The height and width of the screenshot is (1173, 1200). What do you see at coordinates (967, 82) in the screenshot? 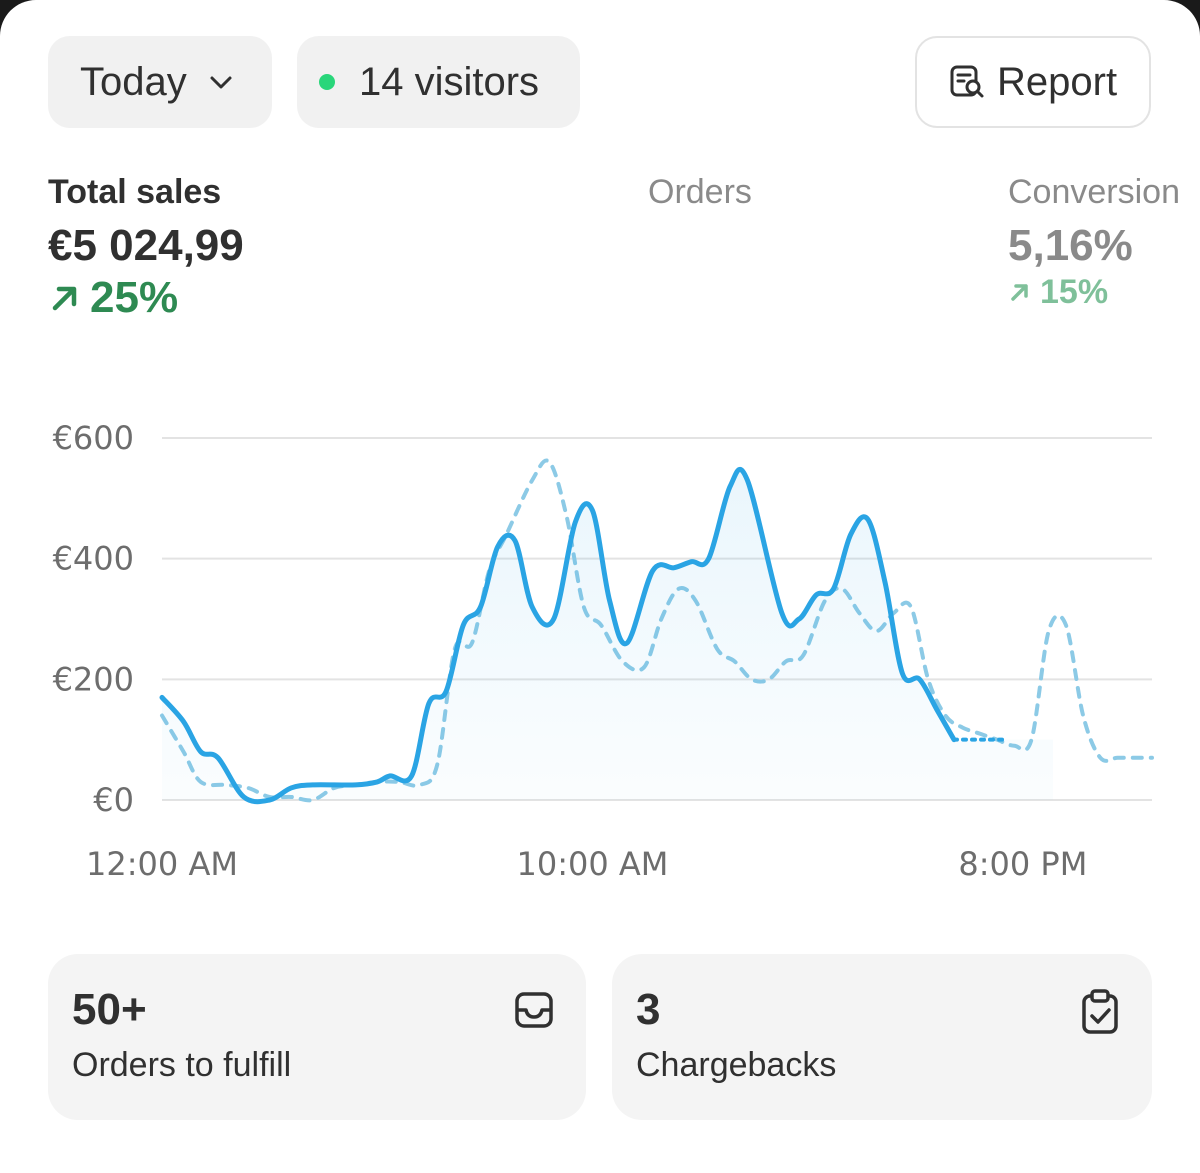
I see `report-search-icon` at bounding box center [967, 82].